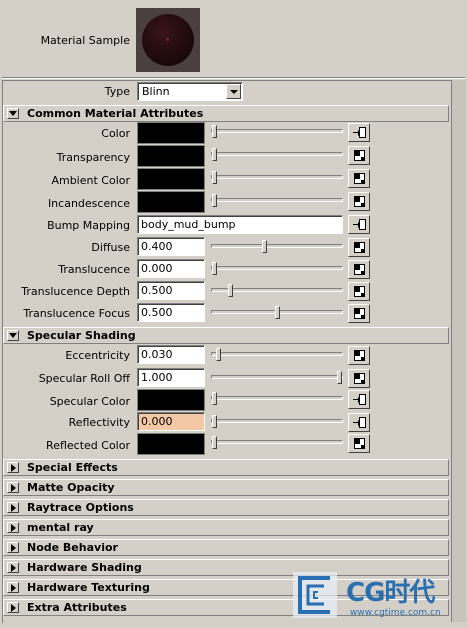 The height and width of the screenshot is (628, 467). What do you see at coordinates (88, 587) in the screenshot?
I see `section-title: Hardware Texturing` at bounding box center [88, 587].